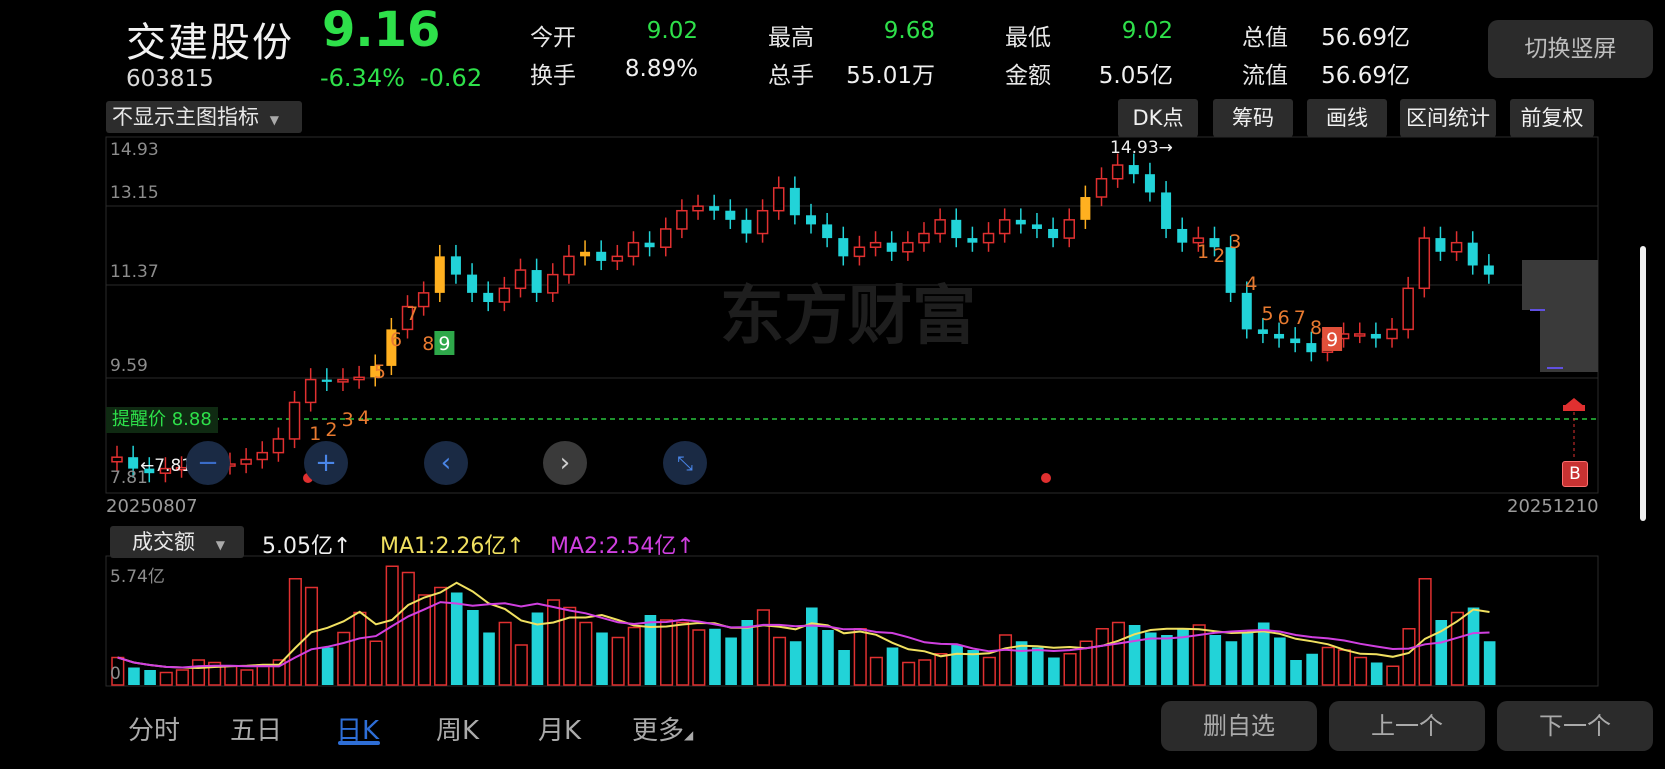 This screenshot has width=1665, height=769. What do you see at coordinates (1270, 291) in the screenshot?
I see `nine-turn-down-markers: 1 2345 6 7 89` at bounding box center [1270, 291].